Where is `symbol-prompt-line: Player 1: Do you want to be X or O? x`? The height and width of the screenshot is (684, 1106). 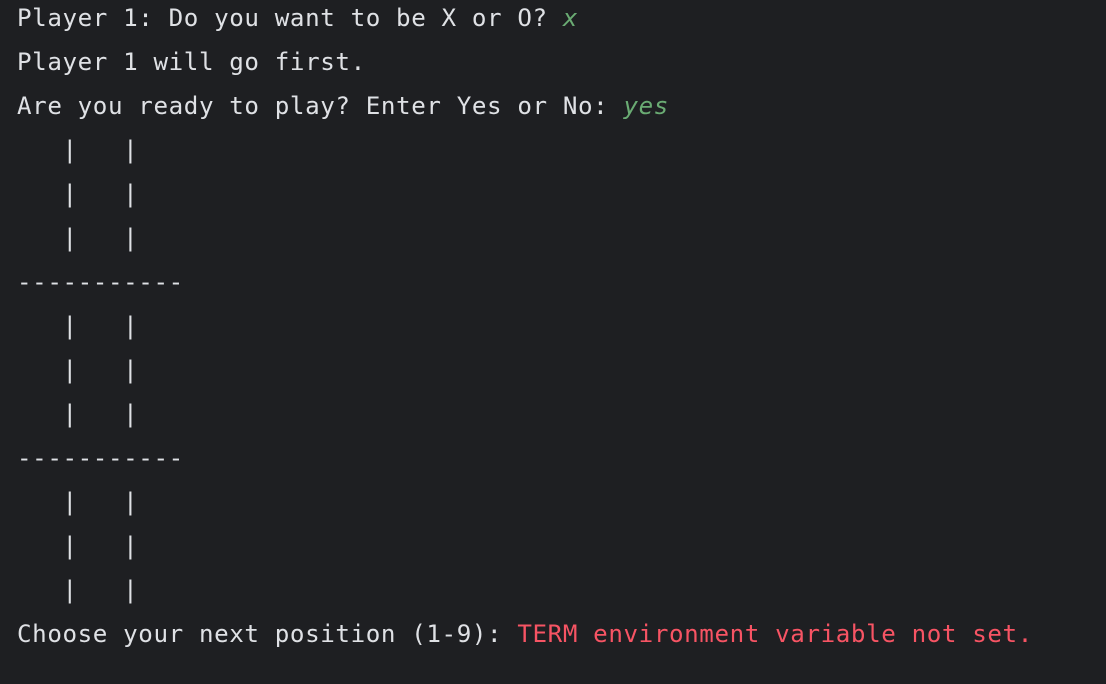 symbol-prompt-line: Player 1: Do you want to be X or O? x is located at coordinates (561, 23).